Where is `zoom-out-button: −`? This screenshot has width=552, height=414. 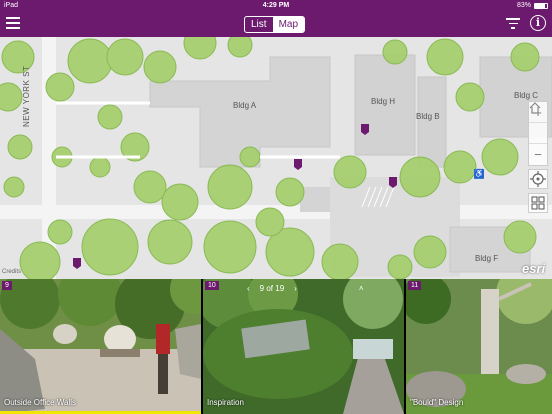 zoom-out-button: − is located at coordinates (538, 154).